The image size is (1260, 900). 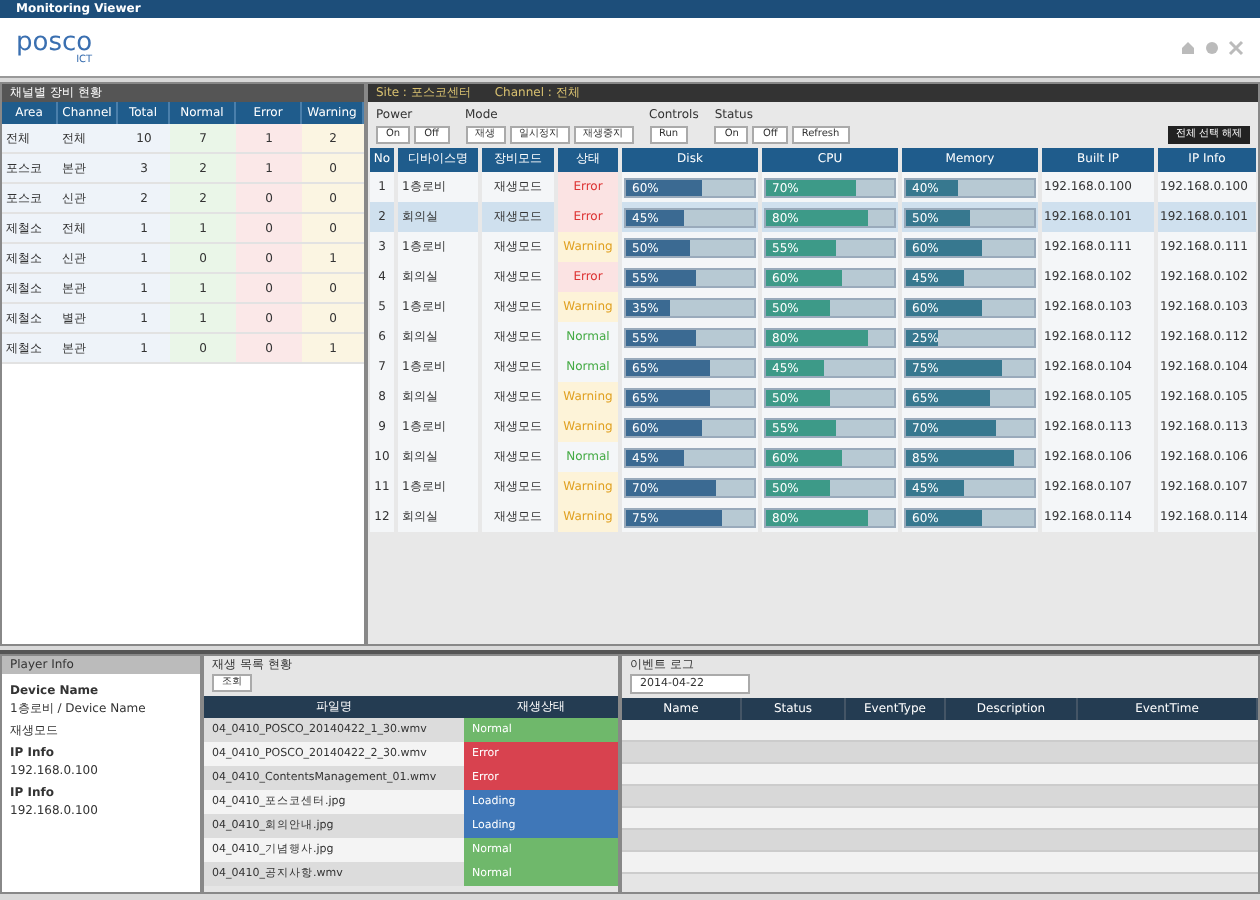 What do you see at coordinates (1188, 47) in the screenshot?
I see `home-icon` at bounding box center [1188, 47].